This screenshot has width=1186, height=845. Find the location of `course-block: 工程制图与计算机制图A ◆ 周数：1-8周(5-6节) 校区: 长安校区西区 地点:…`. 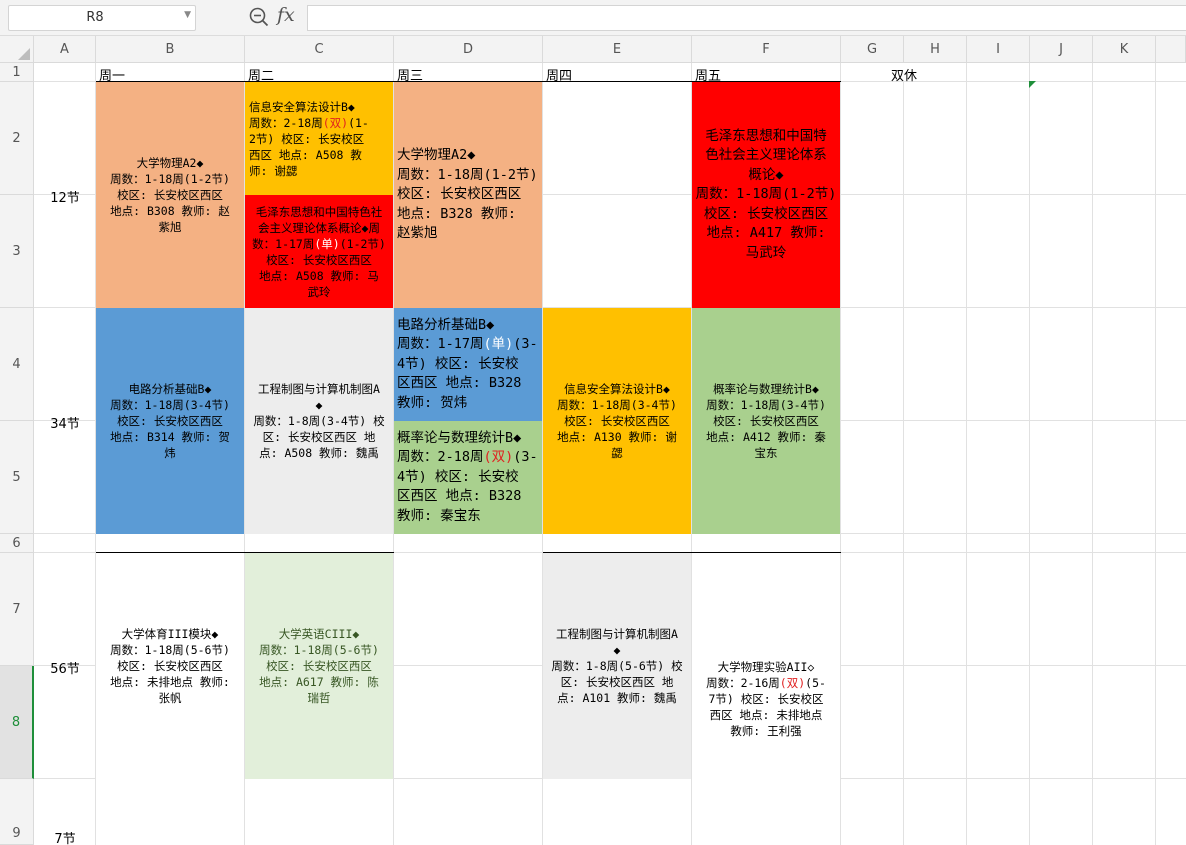

course-block: 工程制图与计算机制图A ◆ 周数：1-8周(5-6节) 校区: 长安校区西区 地点:… is located at coordinates (617, 666).